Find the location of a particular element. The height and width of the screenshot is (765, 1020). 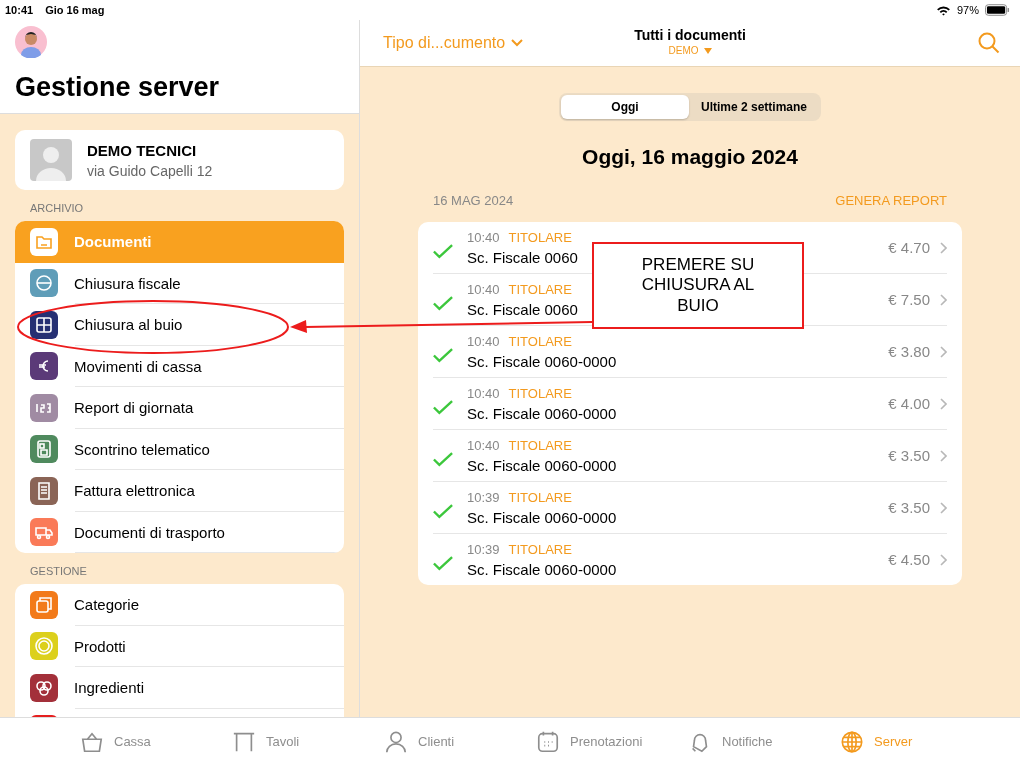

document-amount: € 3.80 is located at coordinates (909, 351).